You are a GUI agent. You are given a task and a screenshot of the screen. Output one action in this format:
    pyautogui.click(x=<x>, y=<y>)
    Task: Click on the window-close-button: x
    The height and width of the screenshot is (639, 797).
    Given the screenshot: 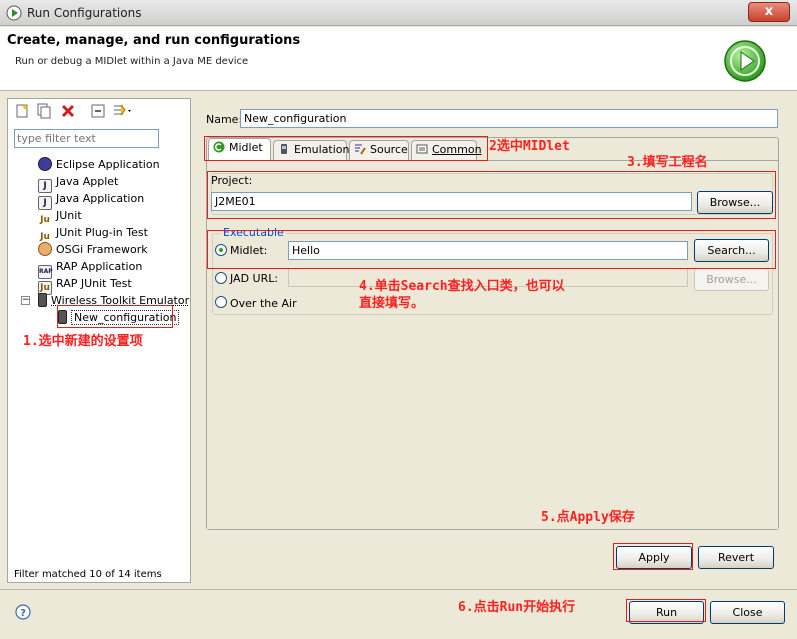 What is the action you would take?
    pyautogui.click(x=769, y=12)
    